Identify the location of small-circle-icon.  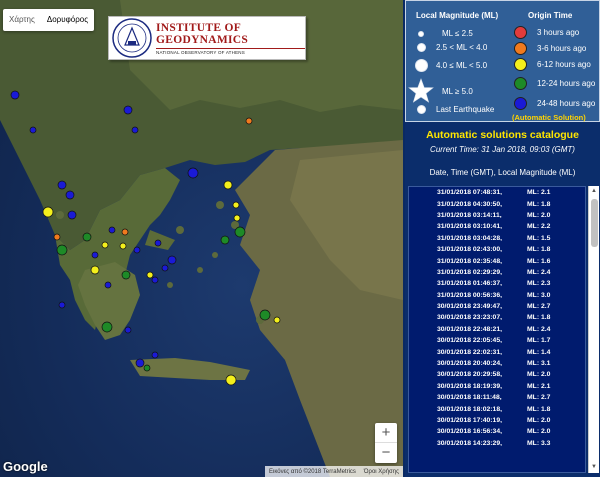
(421, 33).